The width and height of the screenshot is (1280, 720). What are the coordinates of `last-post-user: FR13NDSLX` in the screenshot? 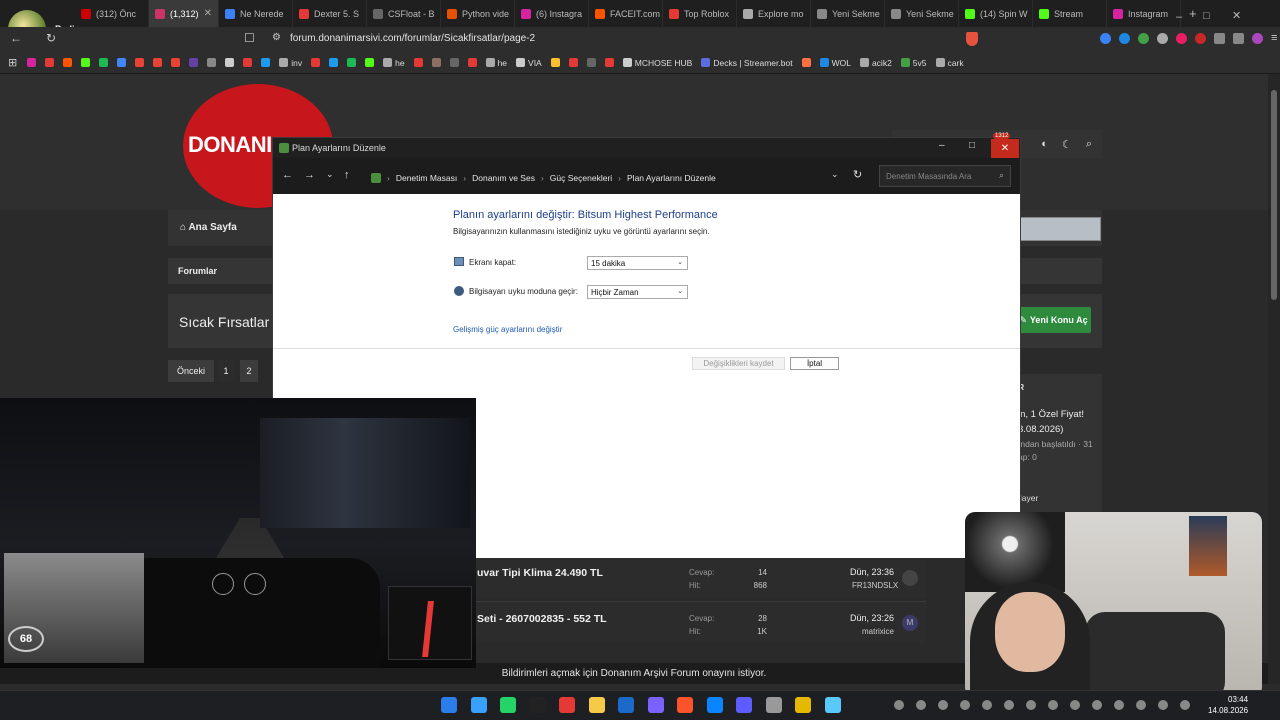 It's located at (875, 585).